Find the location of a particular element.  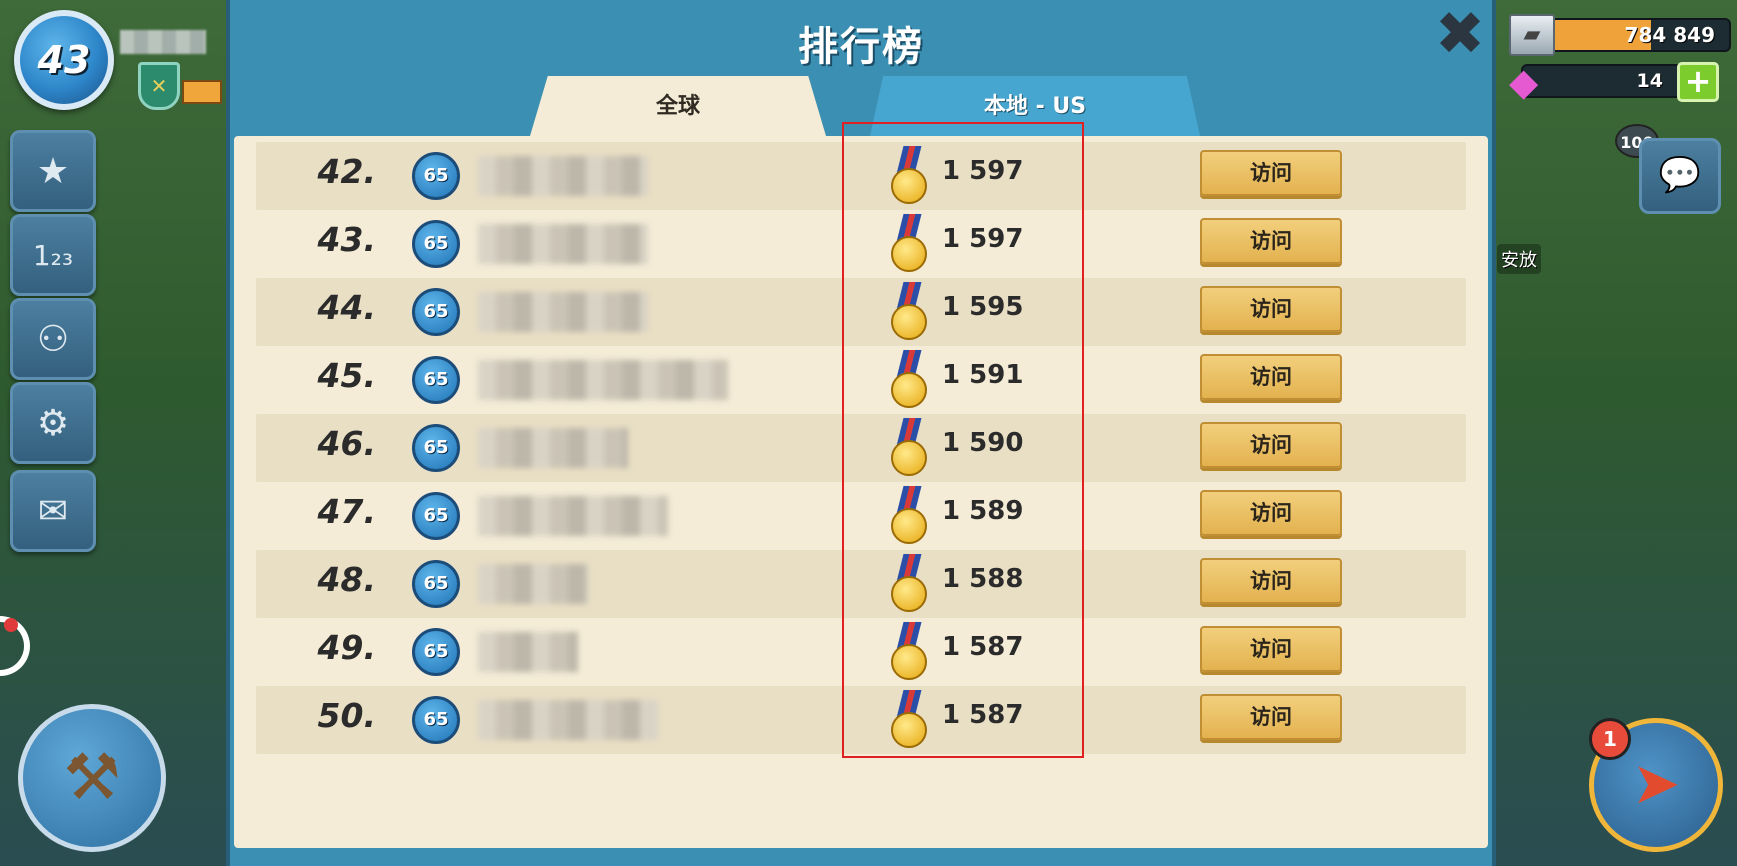

star-icon: ★ is located at coordinates (53, 171).